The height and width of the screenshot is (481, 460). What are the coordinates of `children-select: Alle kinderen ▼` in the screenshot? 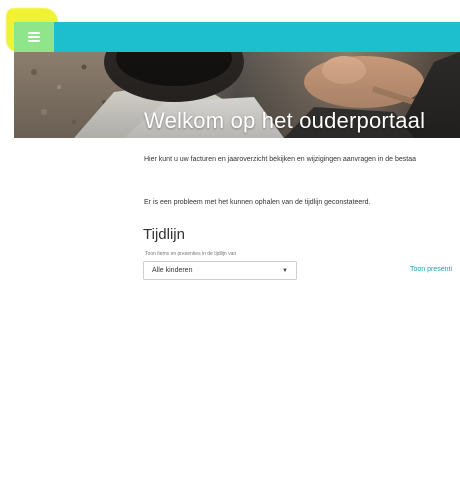 It's located at (220, 270).